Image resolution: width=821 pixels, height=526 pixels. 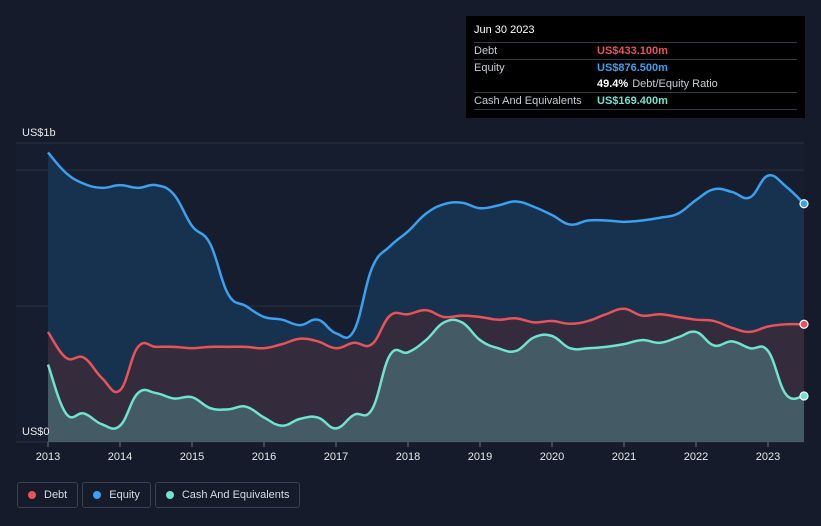 I want to click on x-tick-label: 2023, so click(x=768, y=457).